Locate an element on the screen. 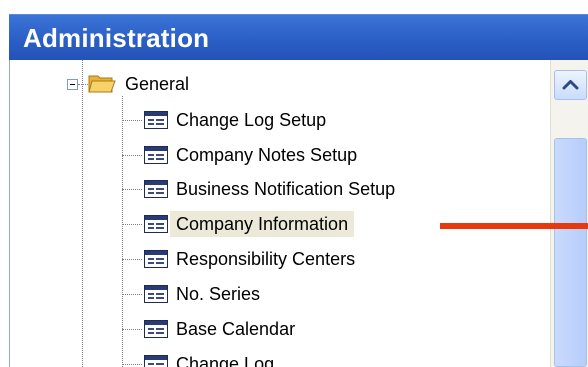 Image resolution: width=588 pixels, height=367 pixels. tree-item-label: Business Notification Setup is located at coordinates (286, 189).